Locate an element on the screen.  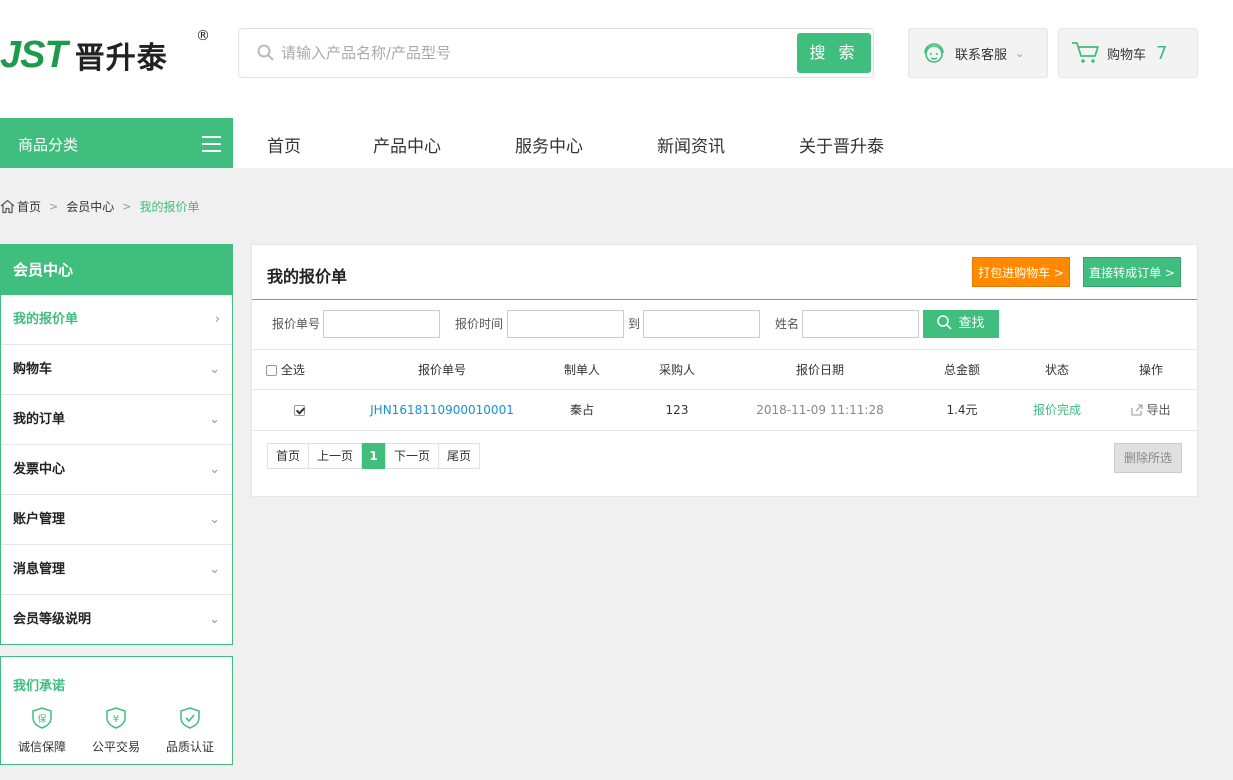
export-icon is located at coordinates (1137, 412).